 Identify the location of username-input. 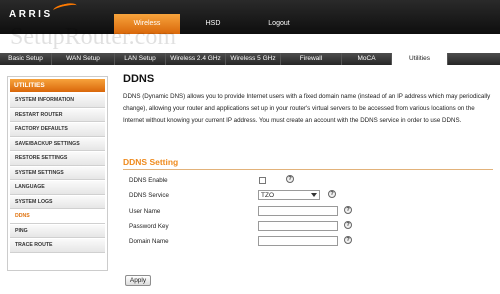
(298, 211).